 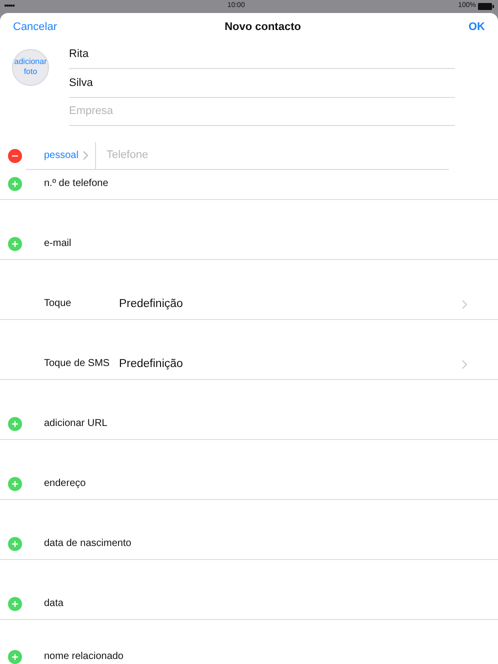 I want to click on add-field-label: endereço, so click(x=65, y=484).